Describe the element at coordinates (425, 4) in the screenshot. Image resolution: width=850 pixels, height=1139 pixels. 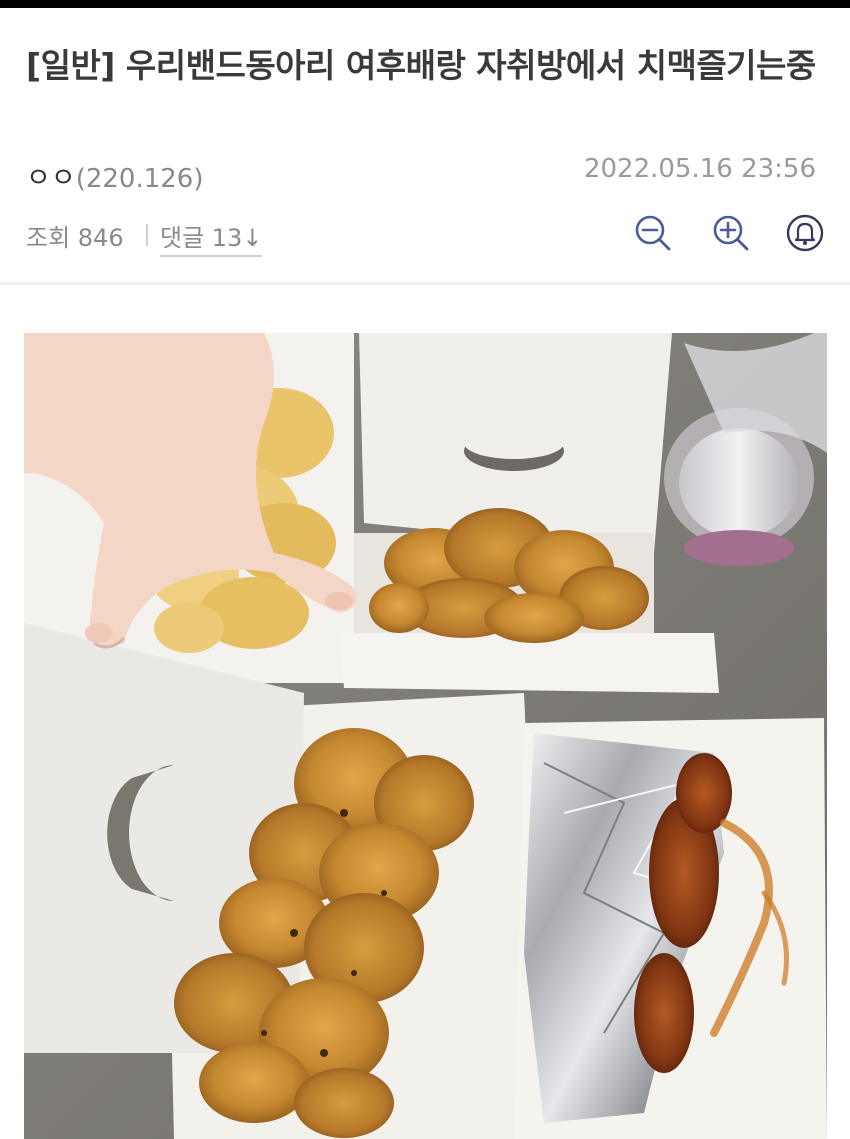
I see `status-bar-edge` at that location.